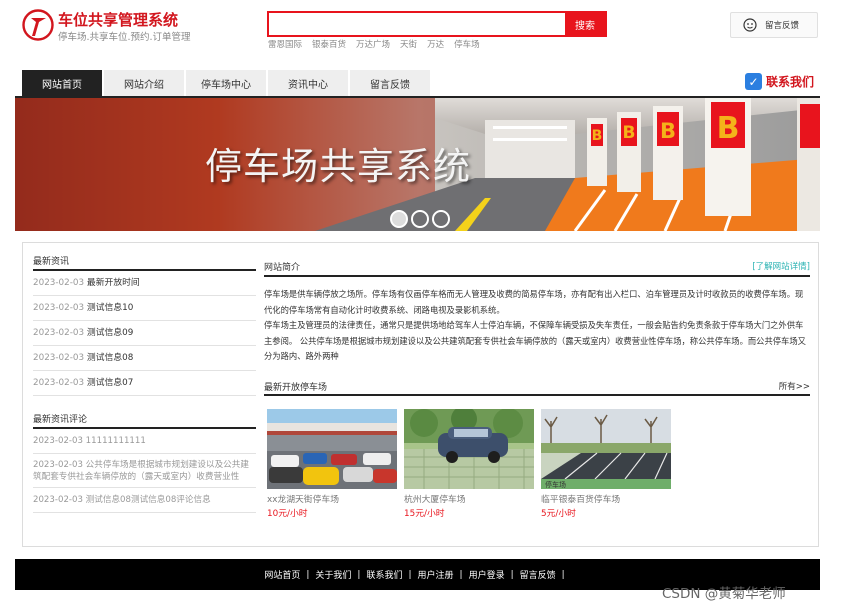 This screenshot has height=612, width=848. Describe the element at coordinates (424, 513) in the screenshot. I see `parking-price: 15元/小时` at that location.